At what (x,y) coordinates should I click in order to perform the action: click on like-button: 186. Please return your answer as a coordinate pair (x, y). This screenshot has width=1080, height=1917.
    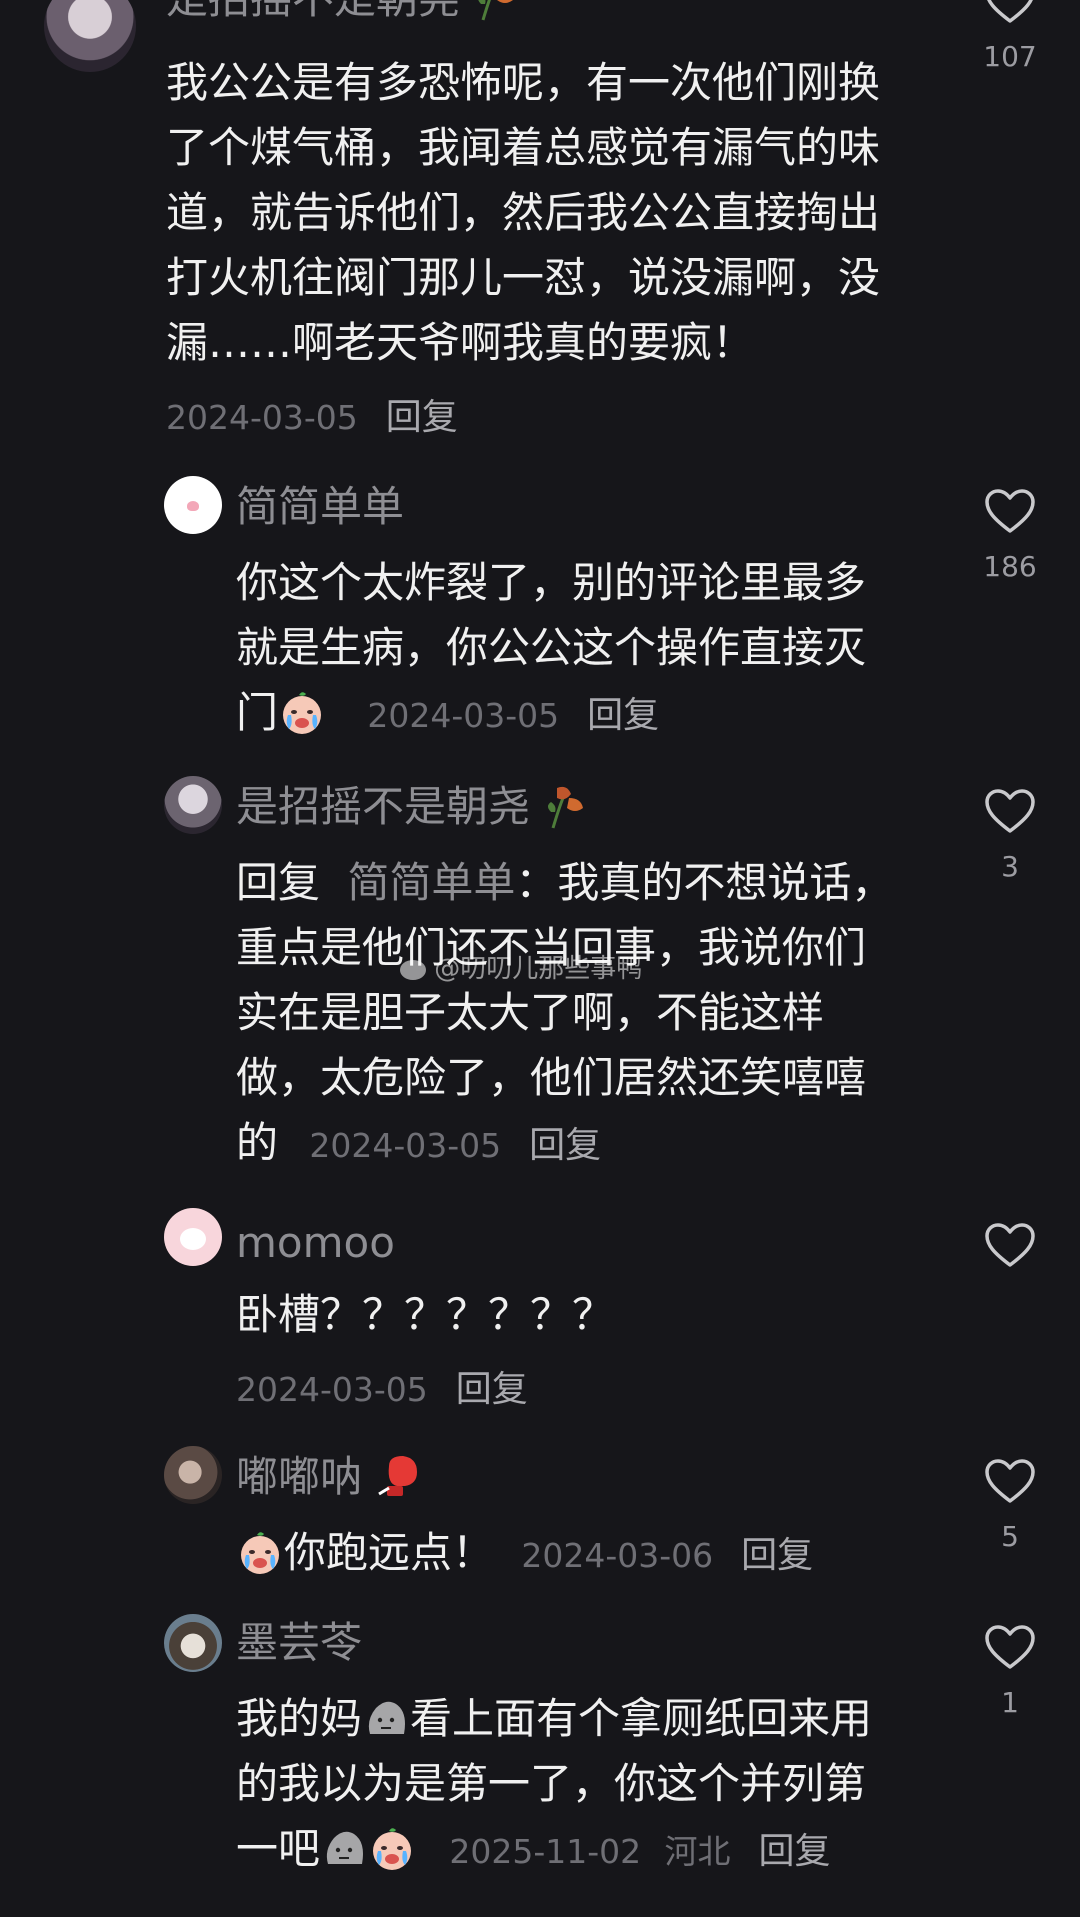
    Looking at the image, I should click on (1010, 535).